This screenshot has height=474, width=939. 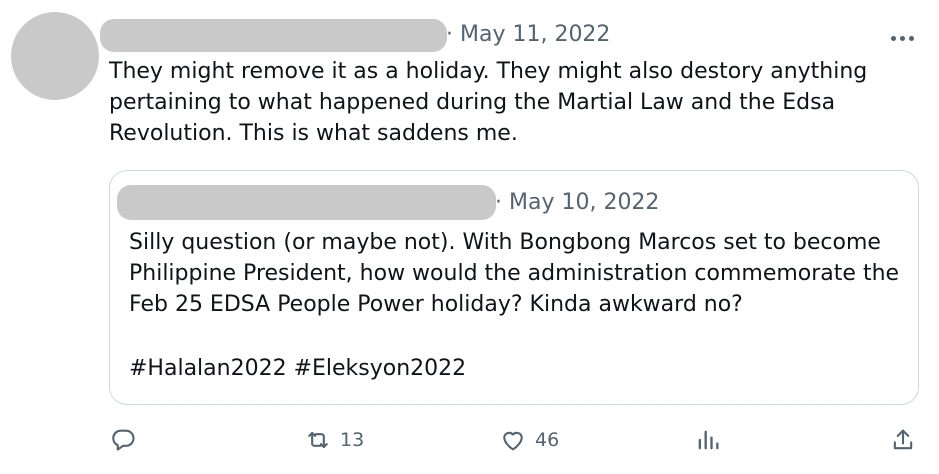 I want to click on reply-button, so click(x=123, y=440).